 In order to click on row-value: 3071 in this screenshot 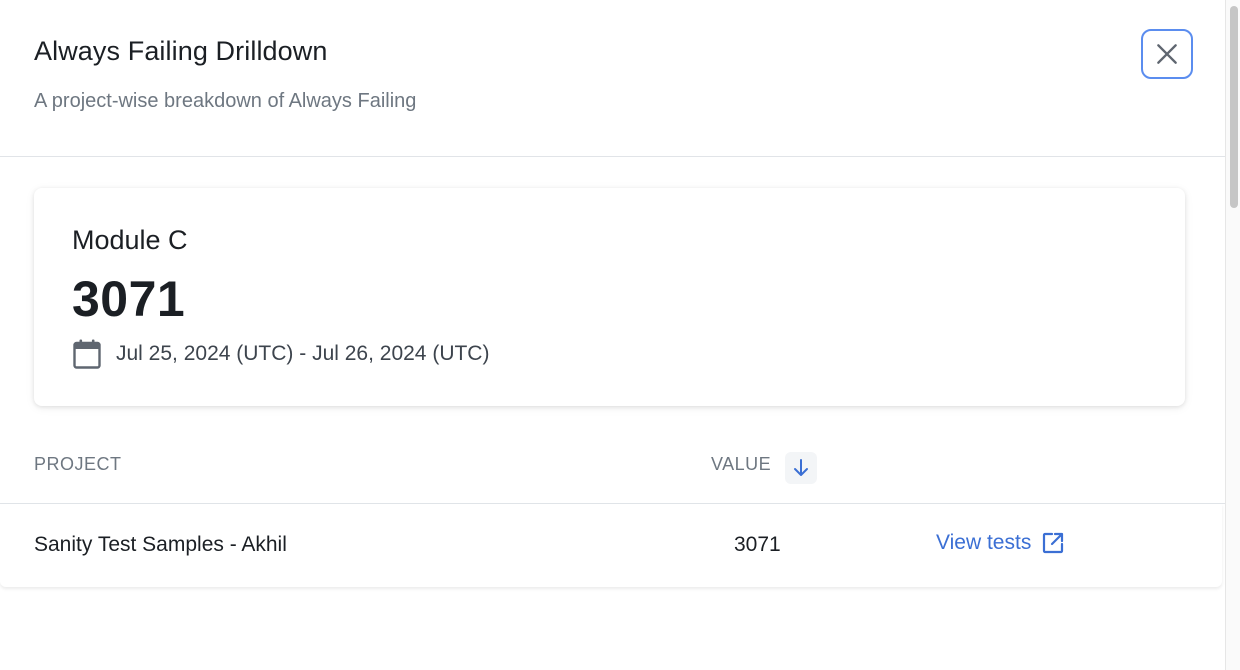, I will do `click(757, 544)`.